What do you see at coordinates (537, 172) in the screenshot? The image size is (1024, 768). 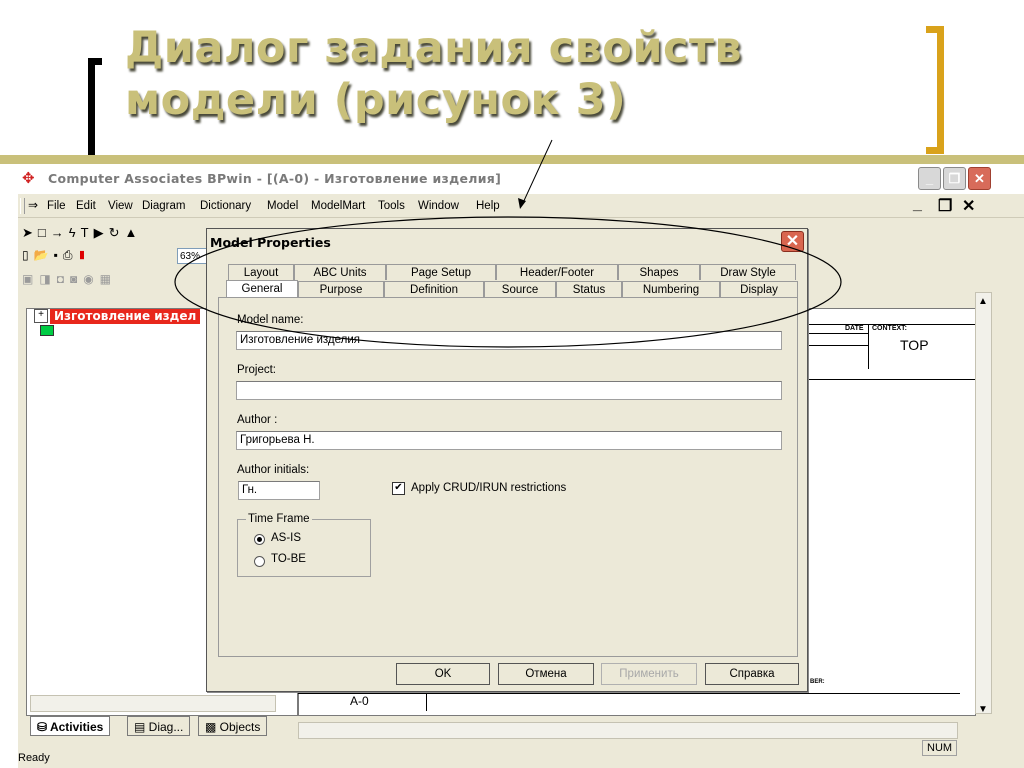 I see `annotation-pointer-line` at bounding box center [537, 172].